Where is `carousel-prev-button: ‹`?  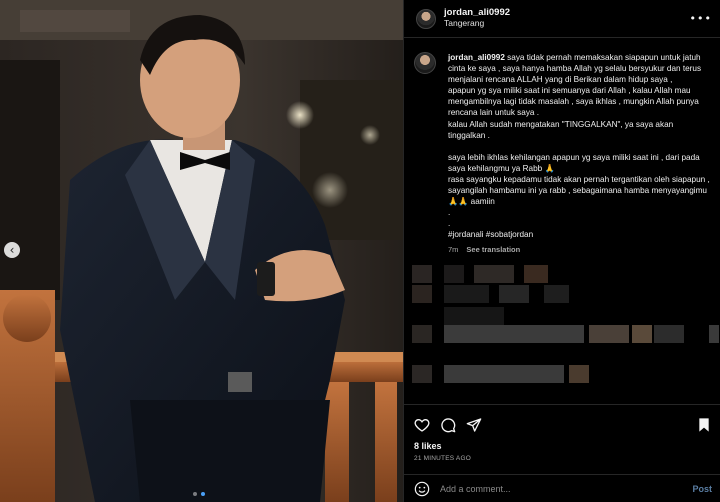 carousel-prev-button: ‹ is located at coordinates (12, 250).